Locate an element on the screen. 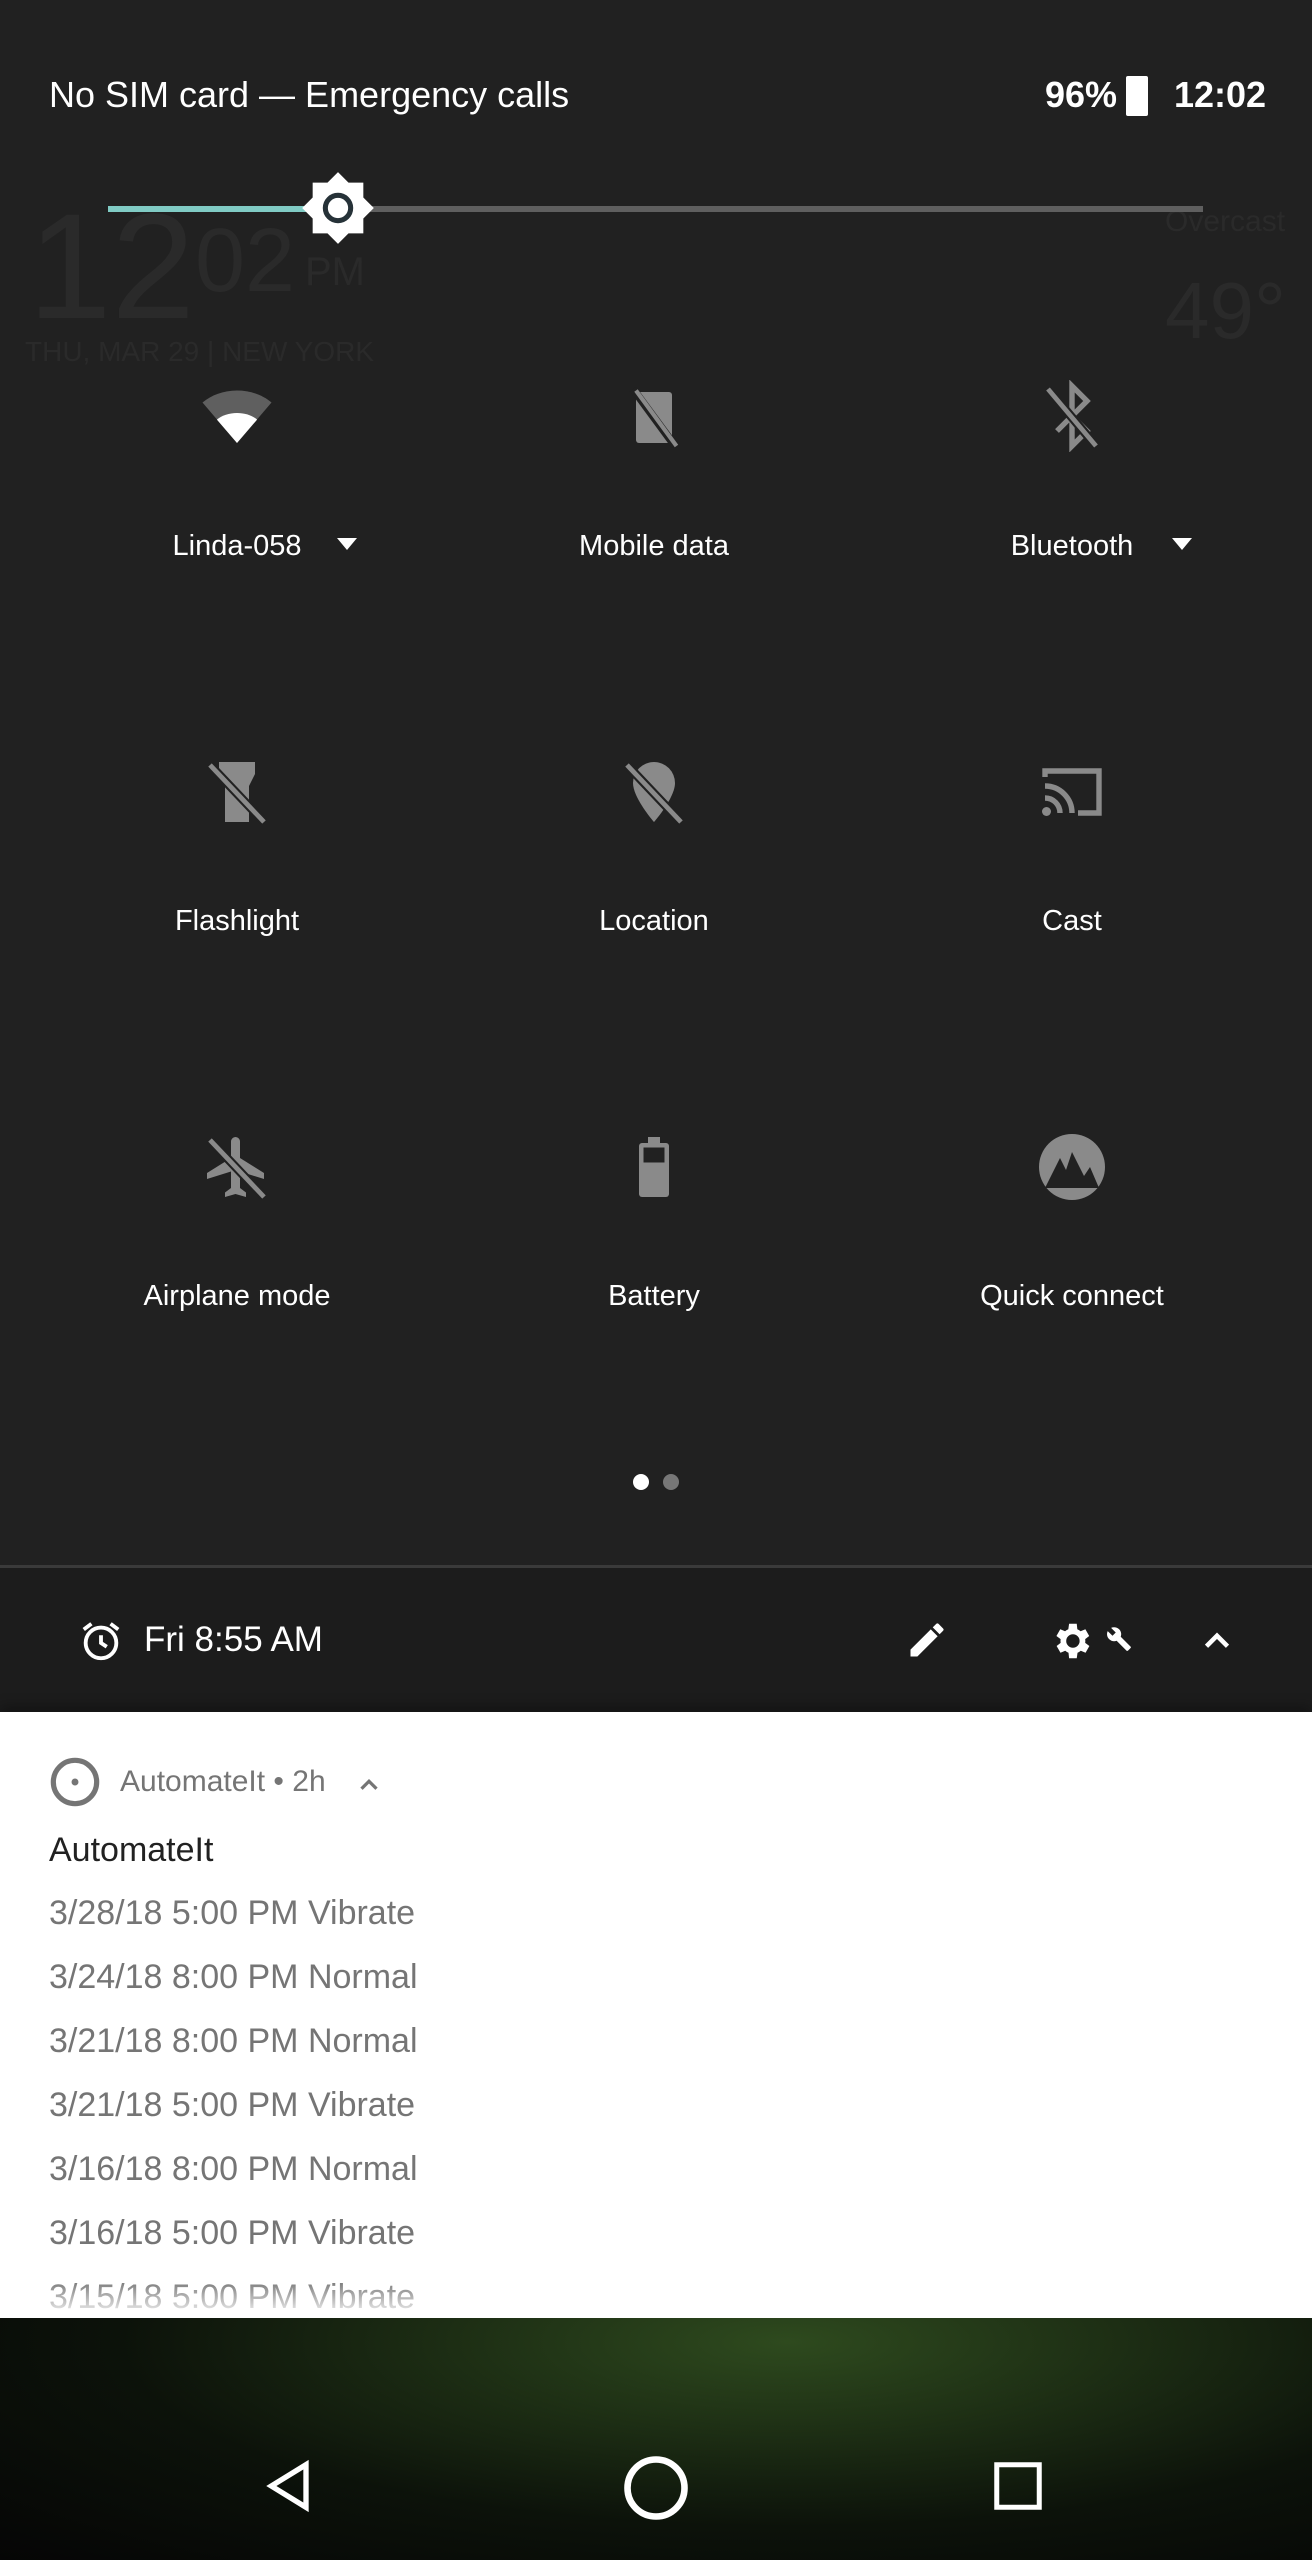  notification-line: 3/21/18 5:00 PM Vibrate is located at coordinates (232, 2105).